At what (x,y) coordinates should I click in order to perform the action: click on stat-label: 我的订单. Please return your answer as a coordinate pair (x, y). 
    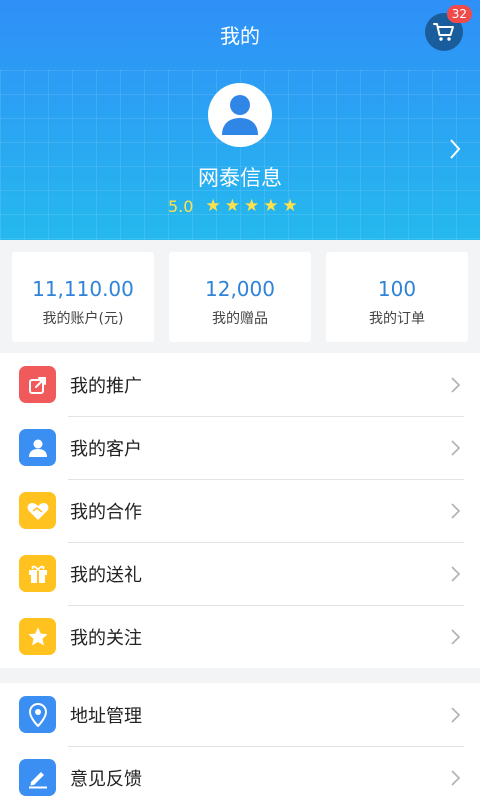
    Looking at the image, I should click on (397, 319).